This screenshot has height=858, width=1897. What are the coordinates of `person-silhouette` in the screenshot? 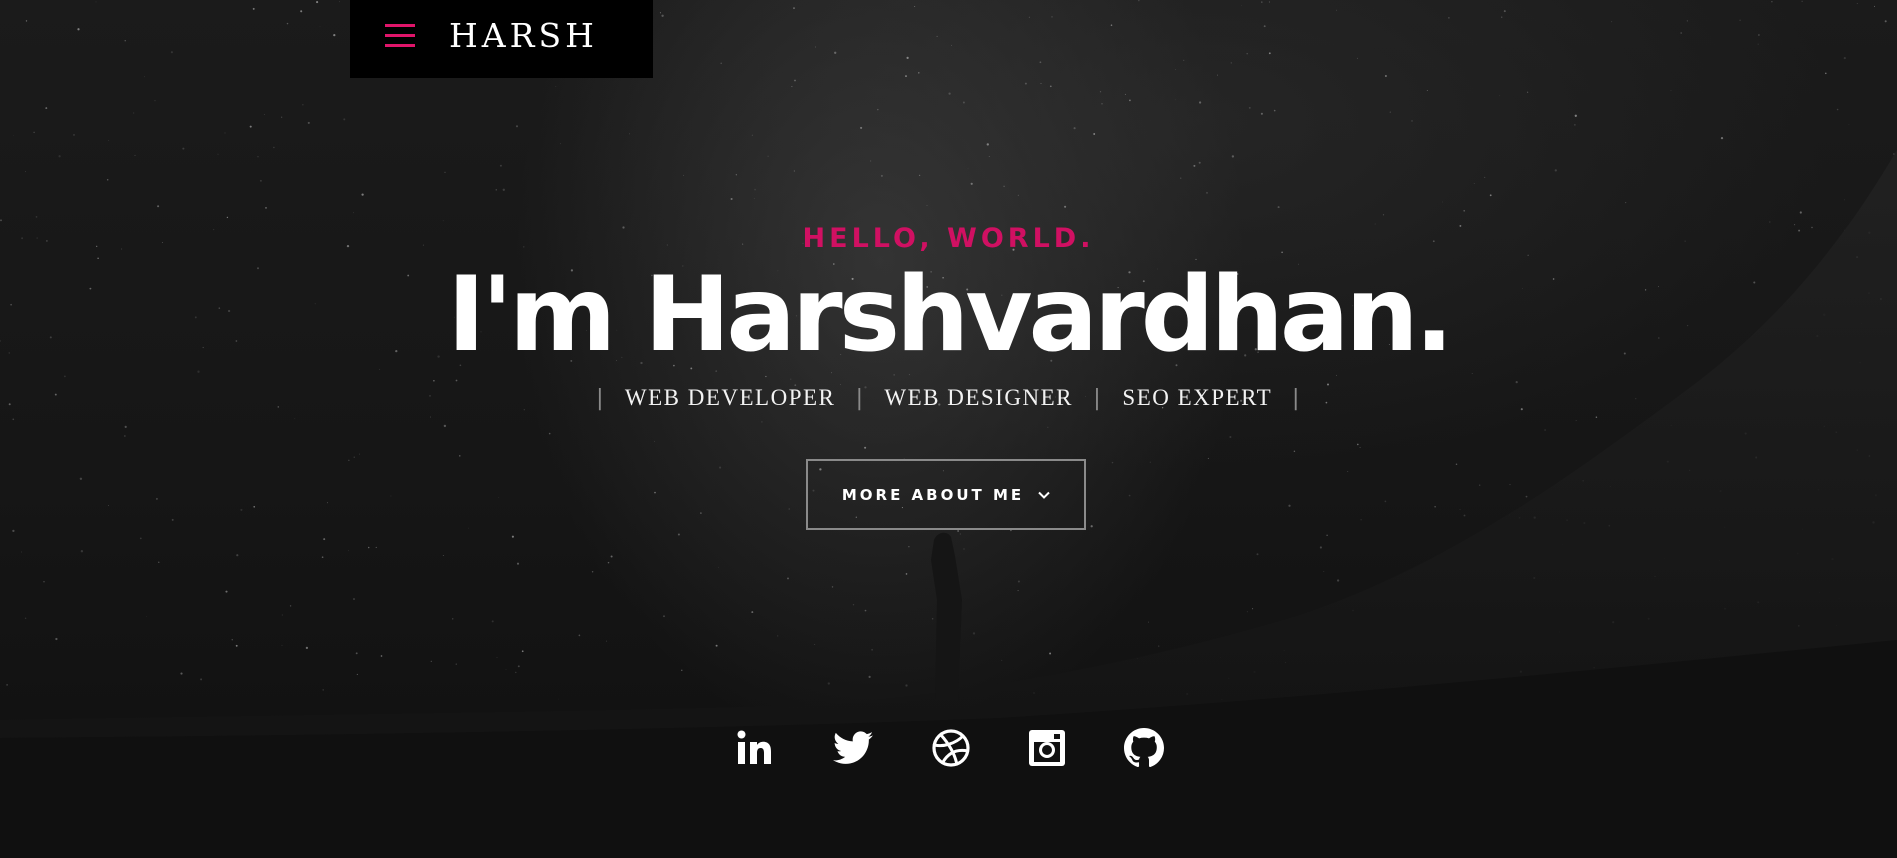 It's located at (946, 616).